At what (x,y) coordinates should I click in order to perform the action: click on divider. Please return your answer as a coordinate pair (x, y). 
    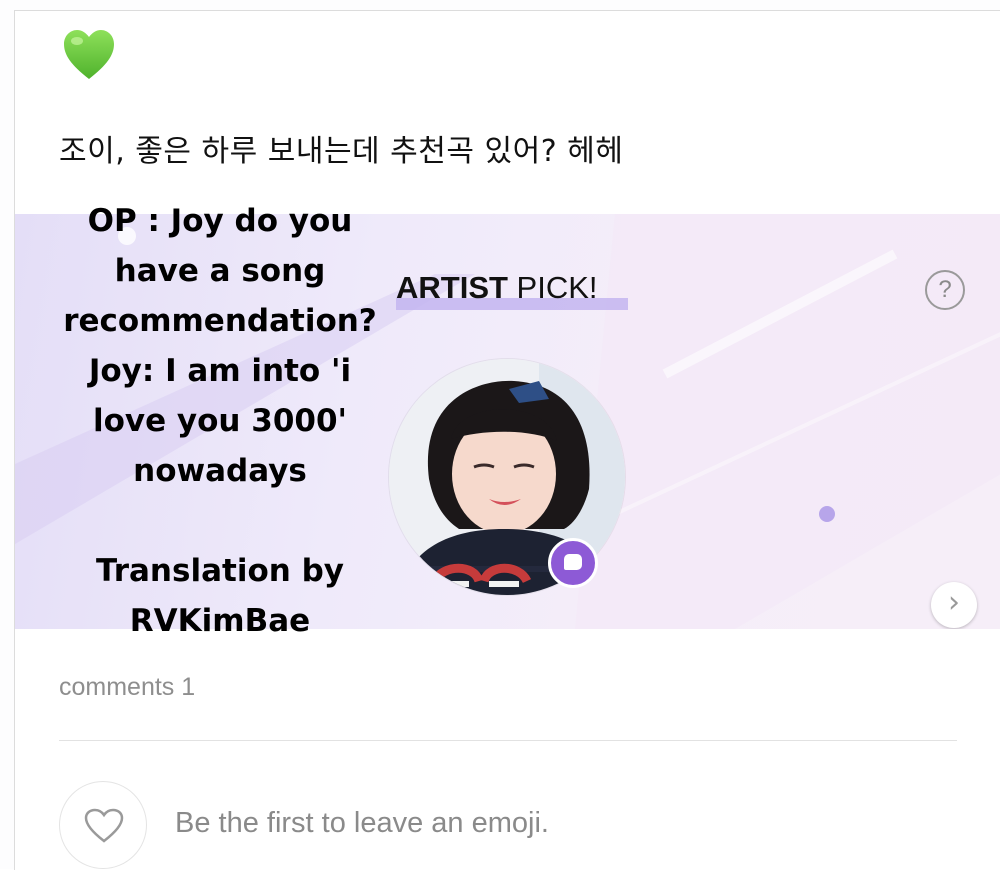
    Looking at the image, I should click on (508, 740).